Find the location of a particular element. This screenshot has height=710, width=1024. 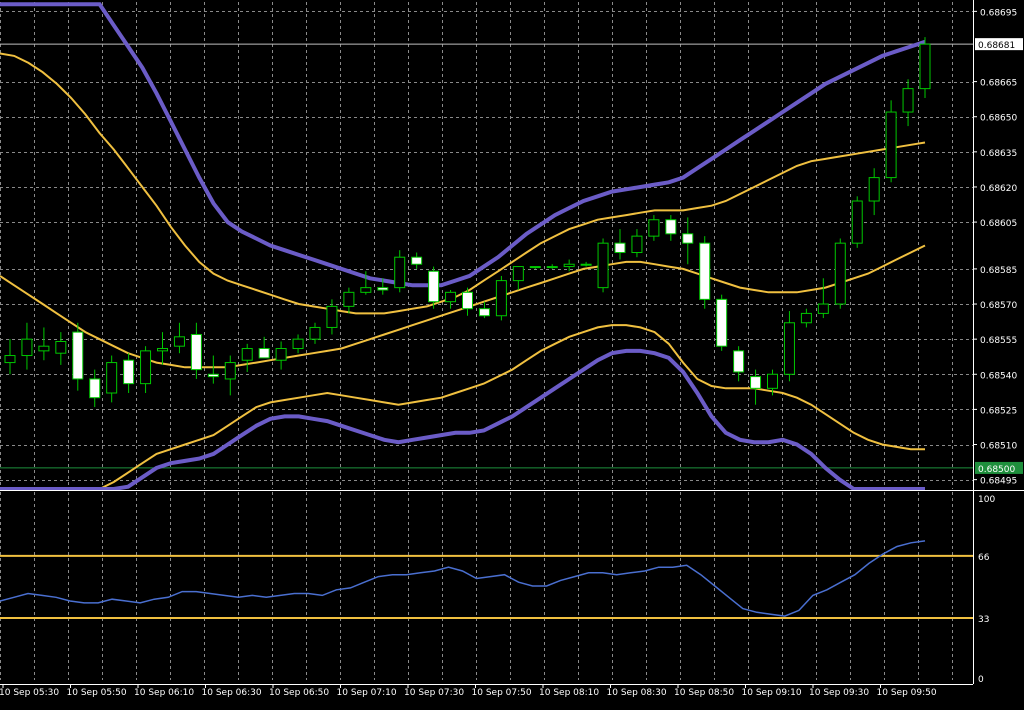

price-tick-label: 0.68665 is located at coordinates (998, 84).